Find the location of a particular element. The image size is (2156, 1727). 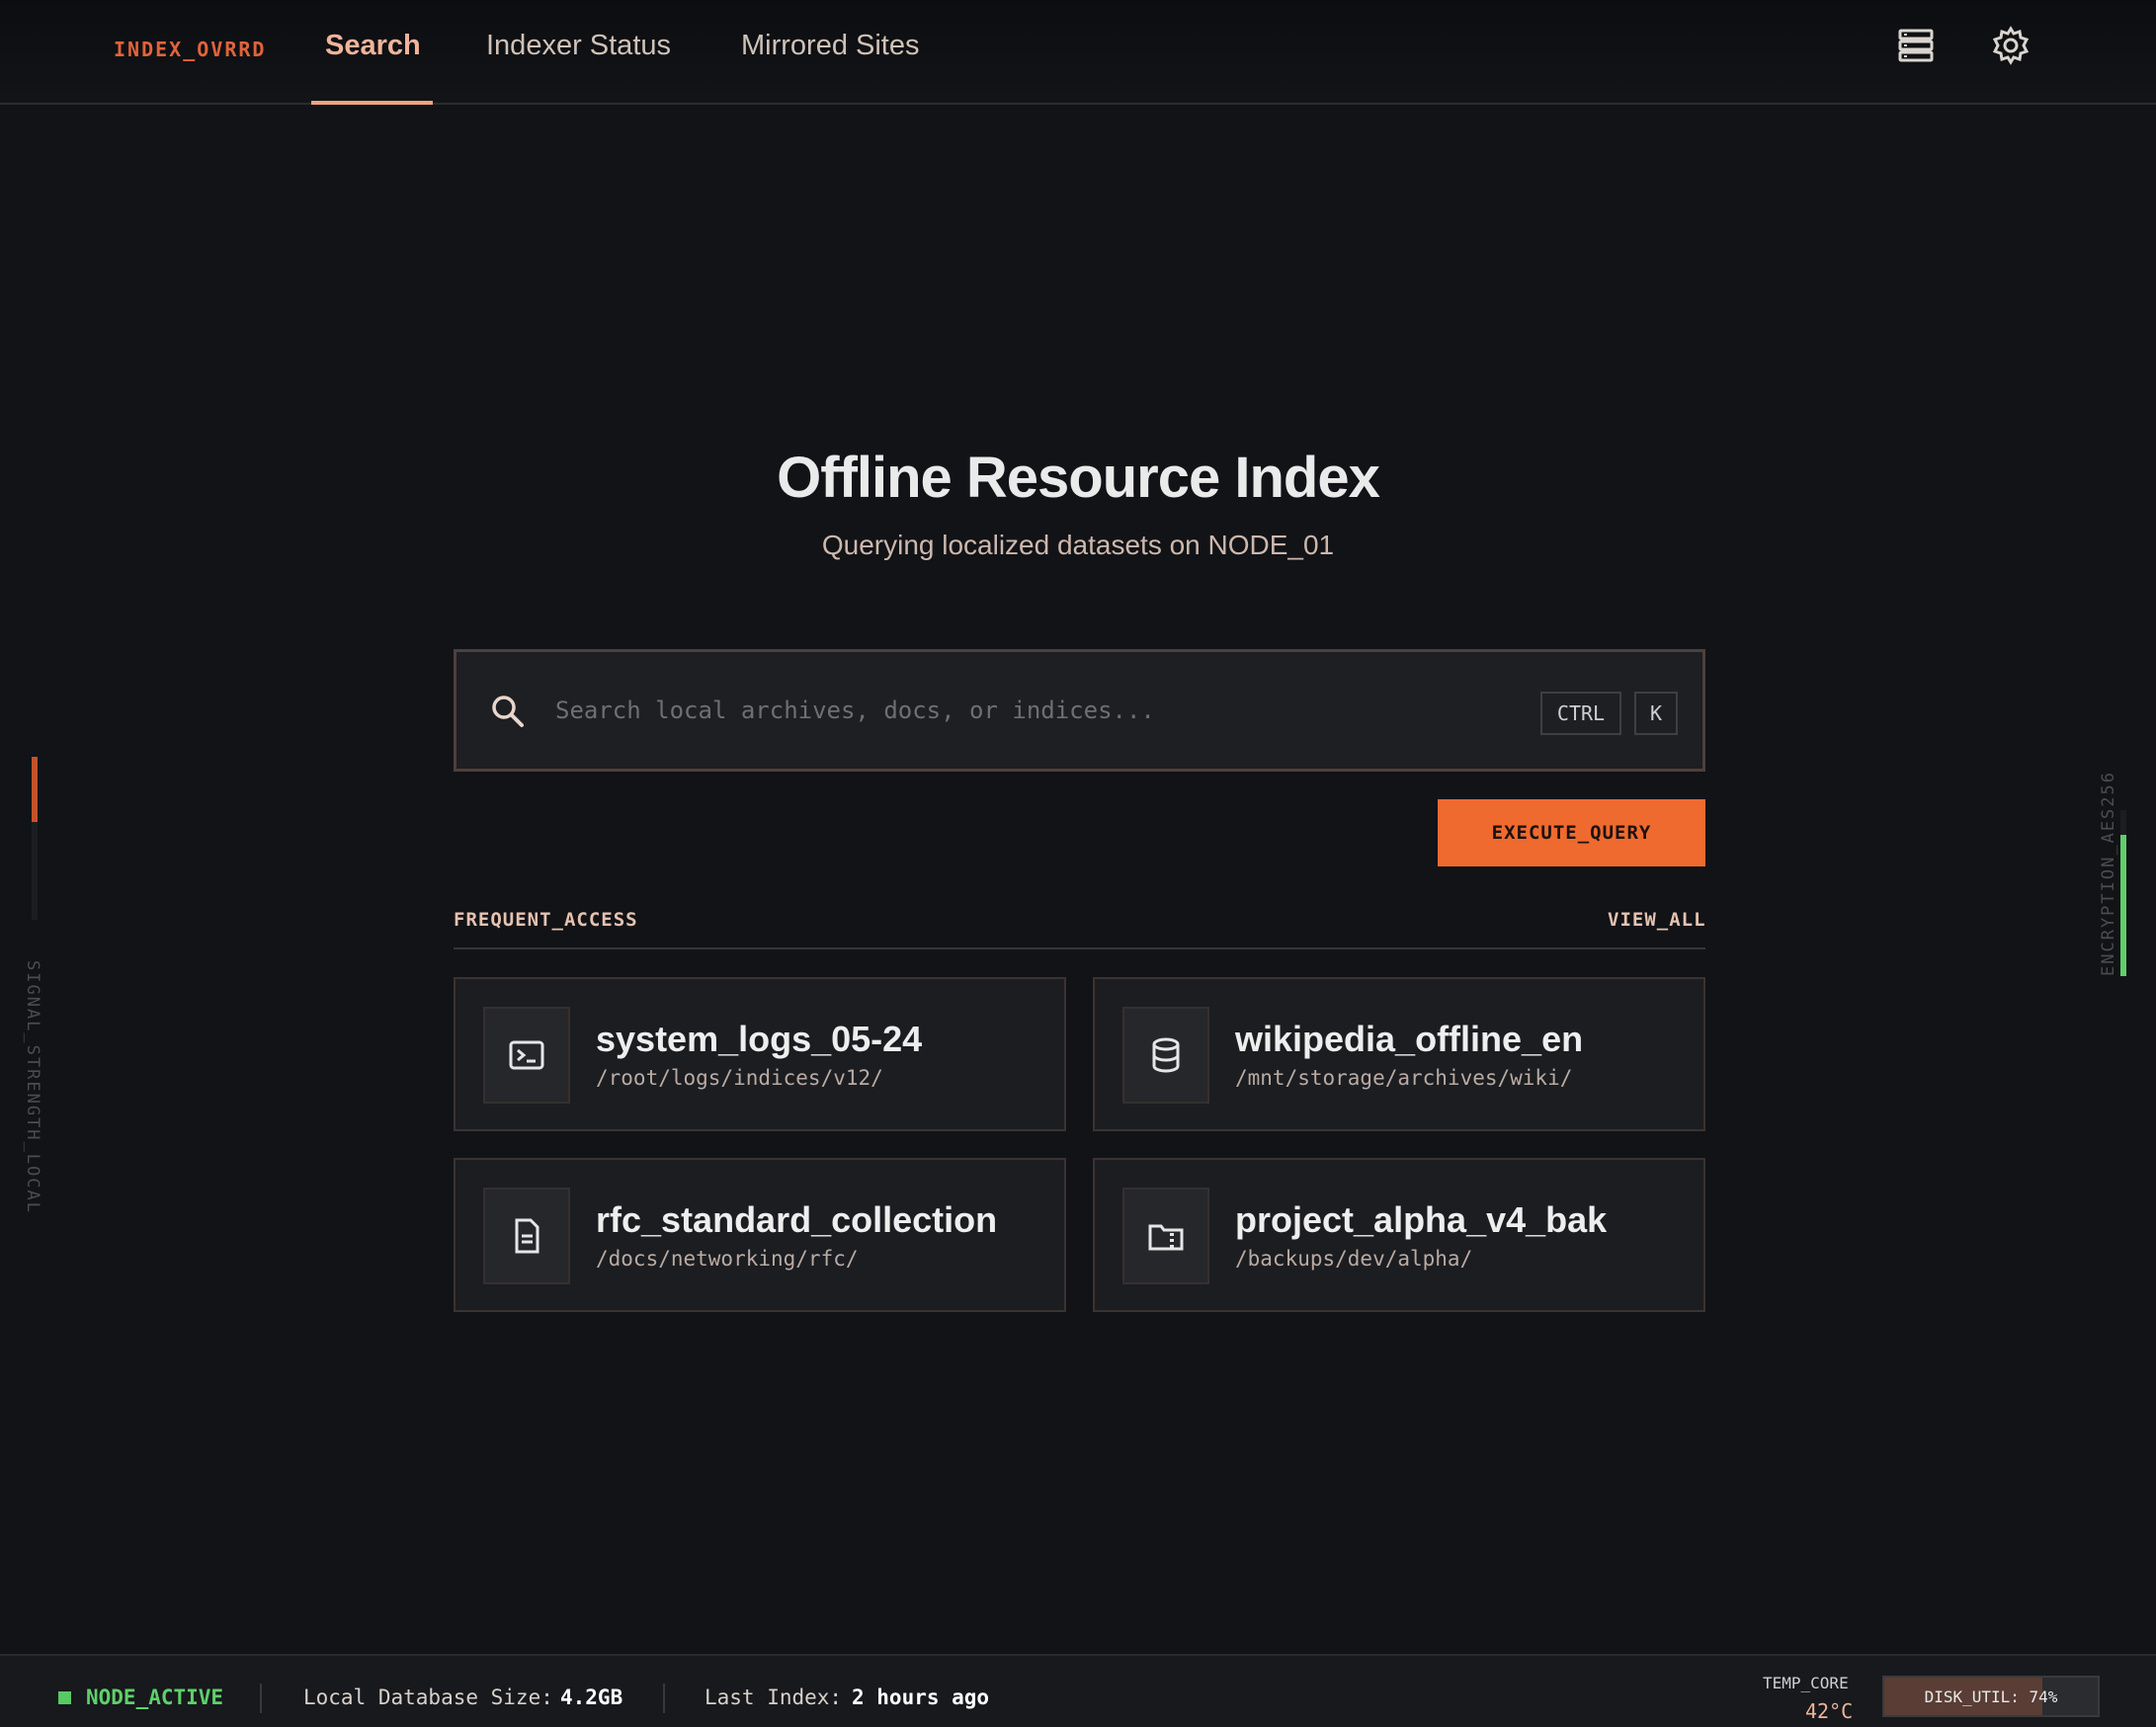

card-title: wikipedia_offline_en is located at coordinates (1409, 1039).